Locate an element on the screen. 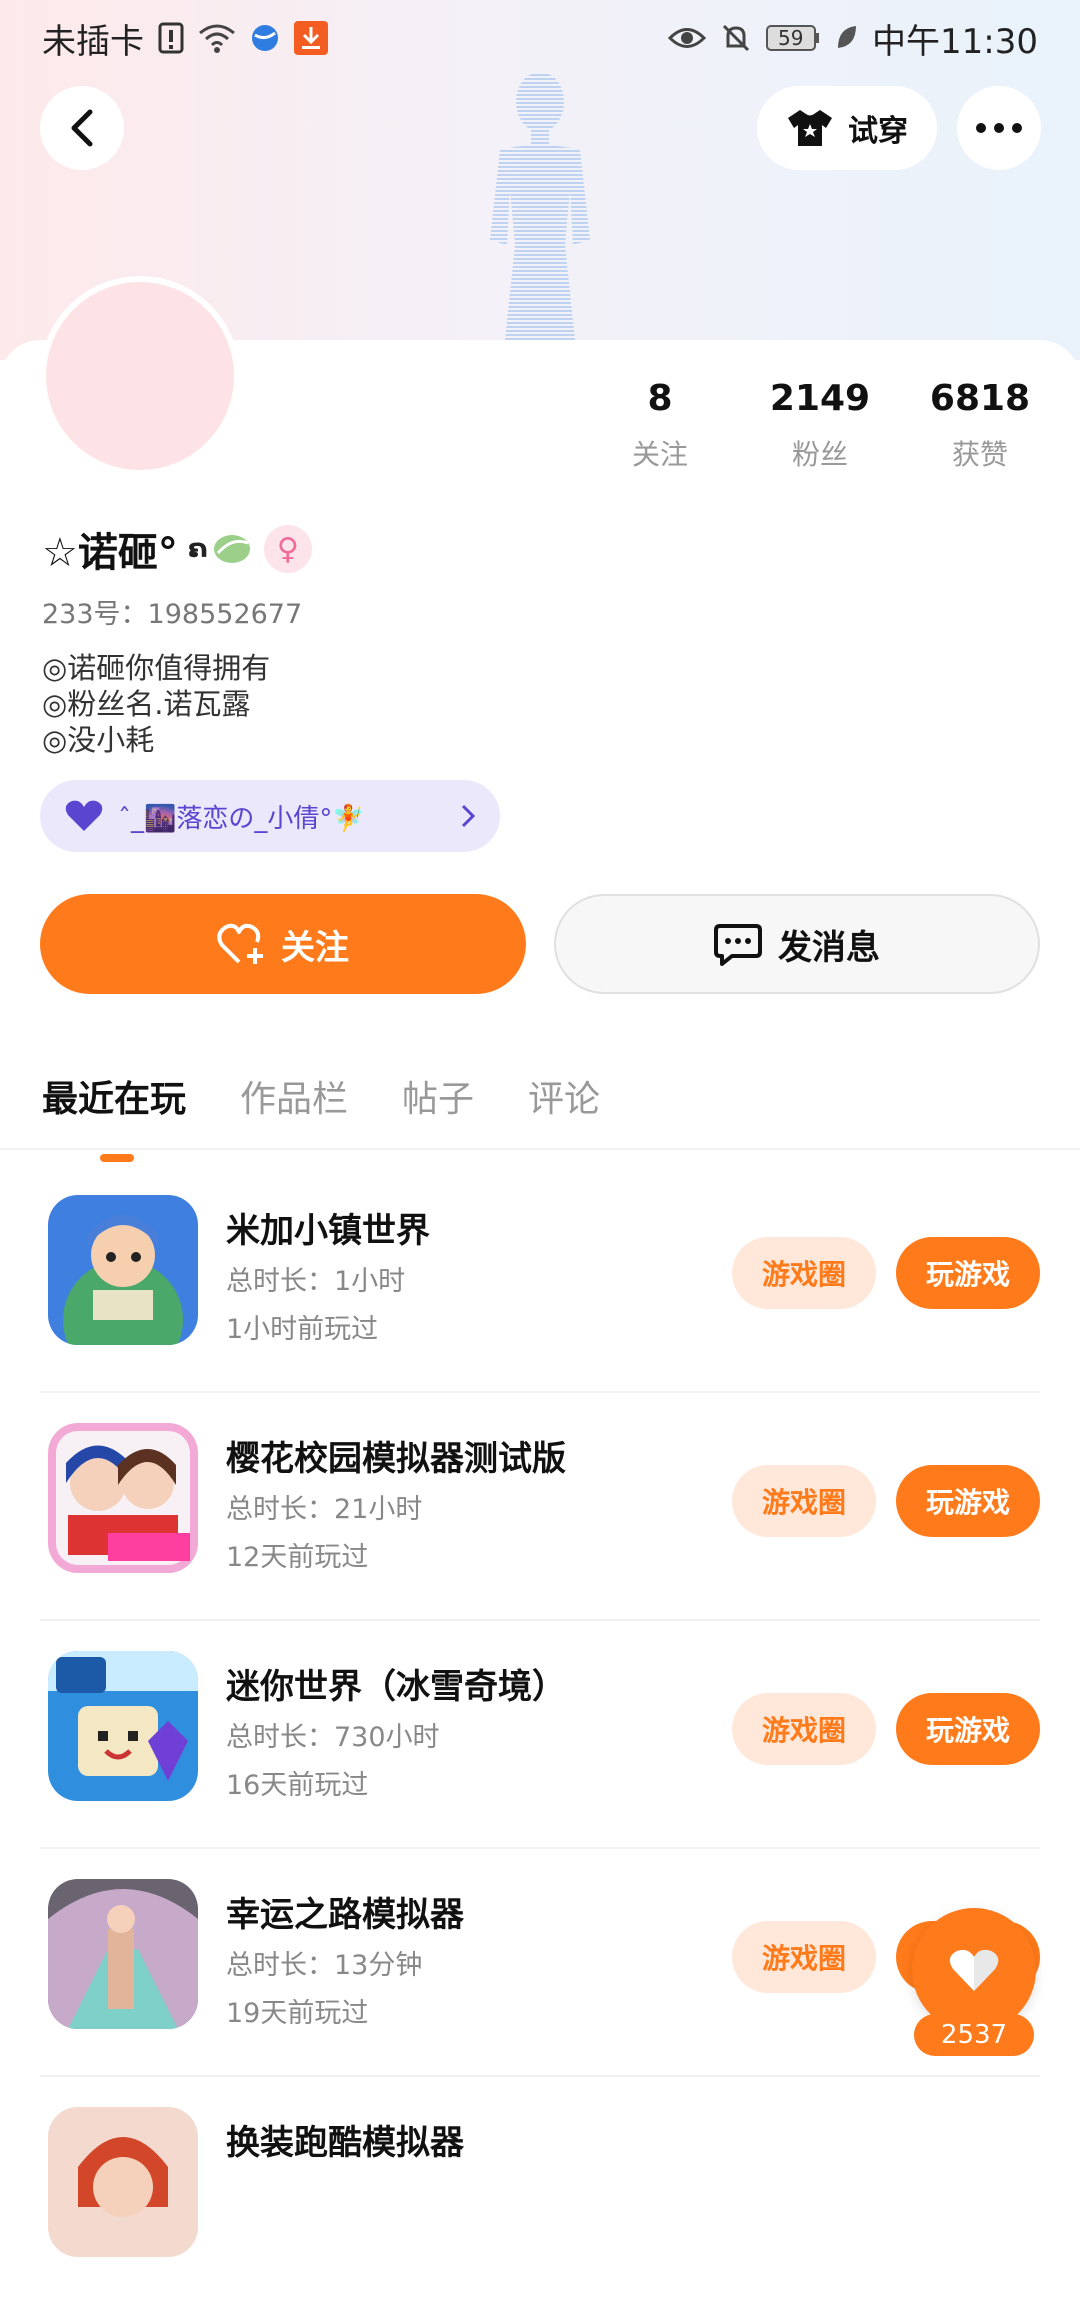  bio-line: ◎粉丝名.诺瓦露 is located at coordinates (146, 704).